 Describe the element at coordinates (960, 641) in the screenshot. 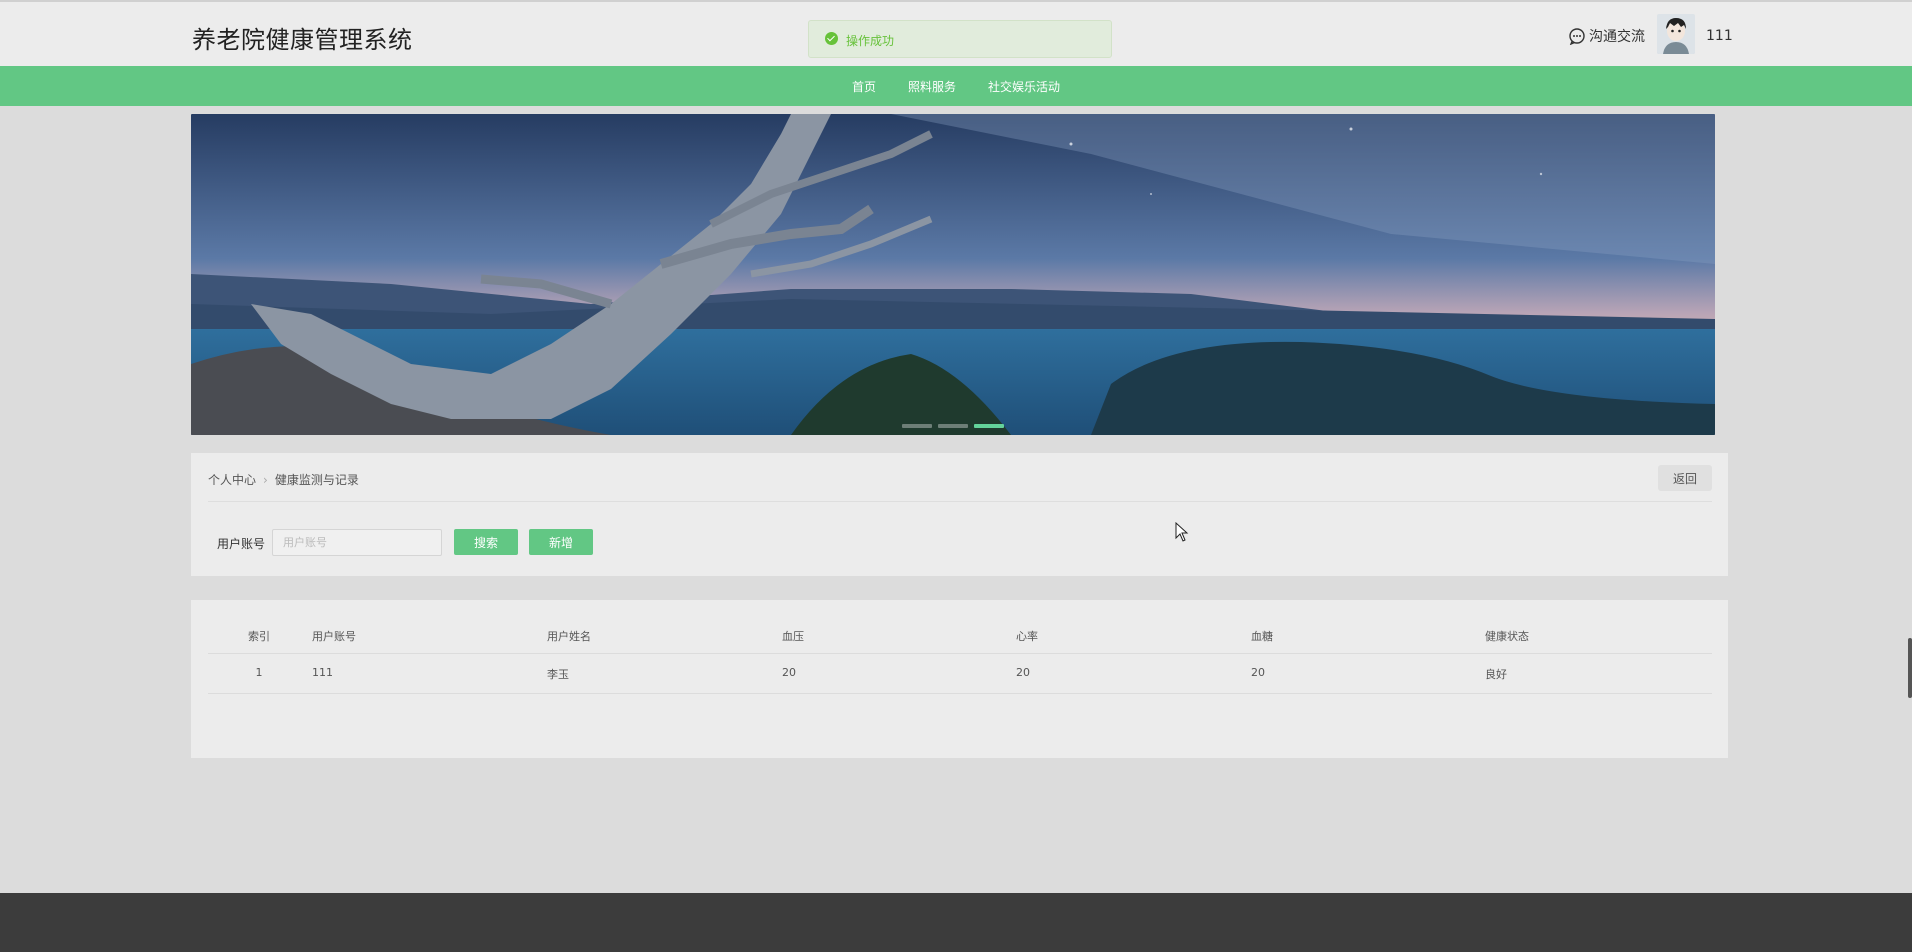

I see `table-header: 索引 用户账号 用户姓名 血压 心率 血糖 健康状态` at that location.